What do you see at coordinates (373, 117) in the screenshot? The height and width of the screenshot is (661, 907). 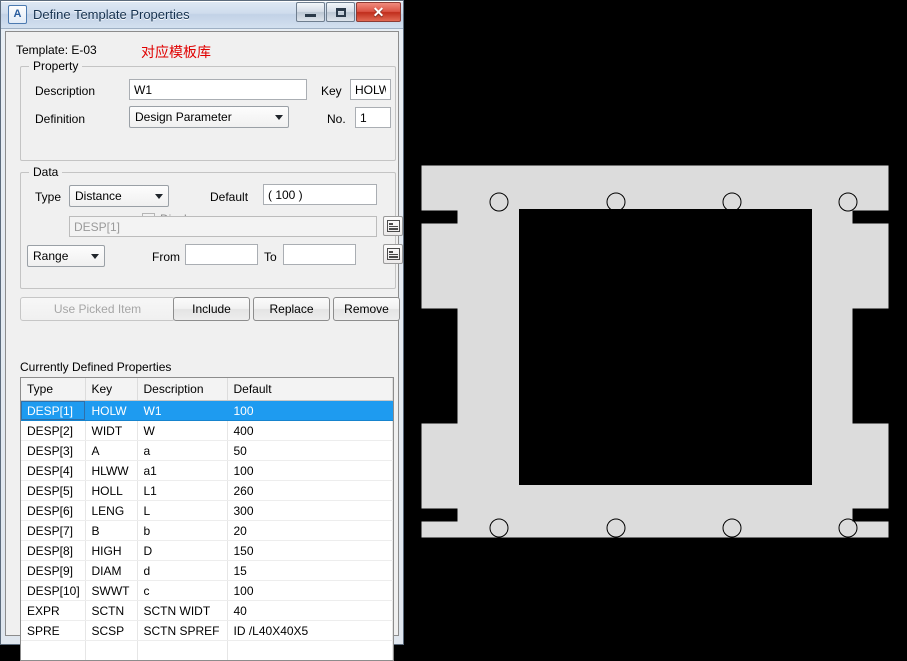 I see `no-input` at bounding box center [373, 117].